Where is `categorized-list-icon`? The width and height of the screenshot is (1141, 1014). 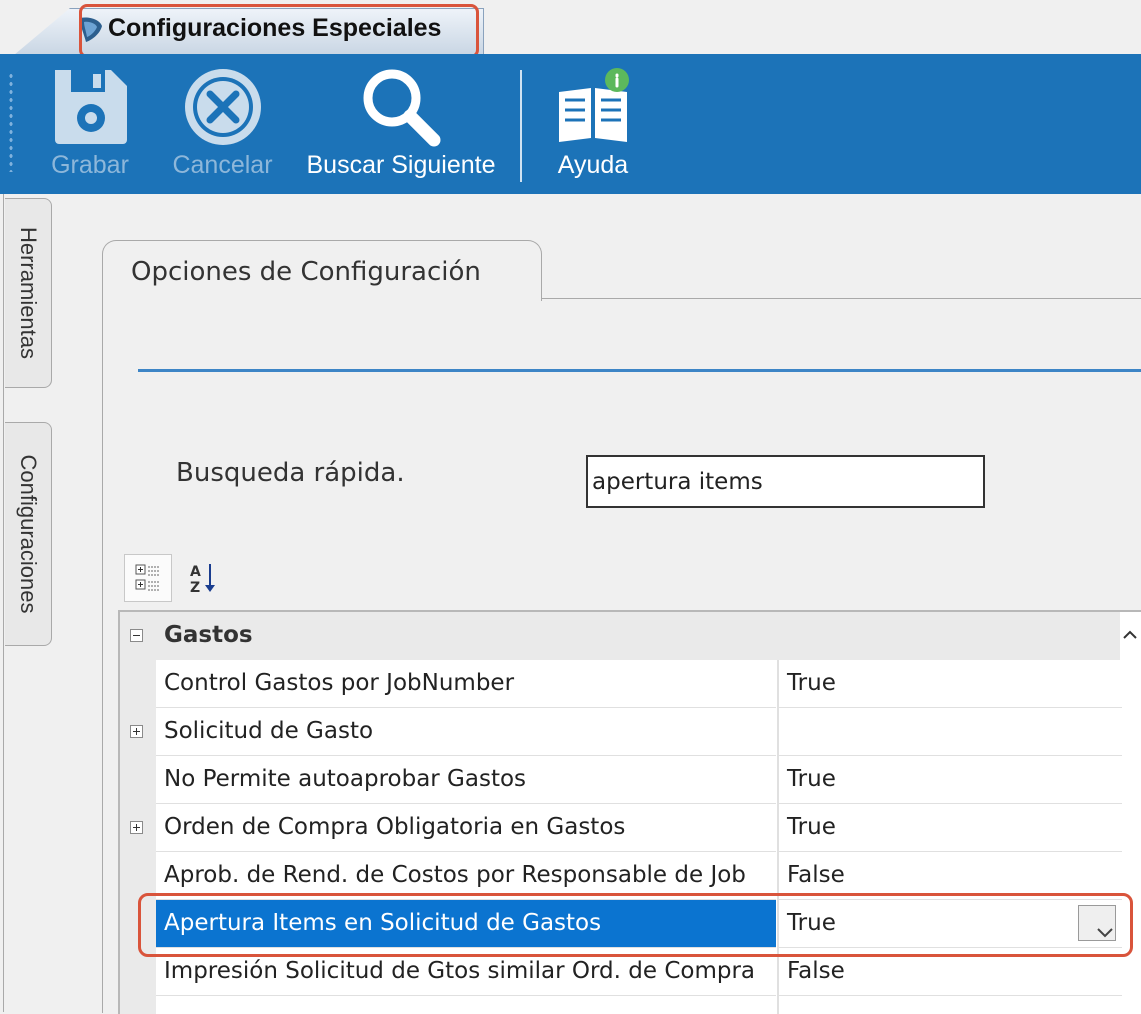 categorized-list-icon is located at coordinates (148, 584).